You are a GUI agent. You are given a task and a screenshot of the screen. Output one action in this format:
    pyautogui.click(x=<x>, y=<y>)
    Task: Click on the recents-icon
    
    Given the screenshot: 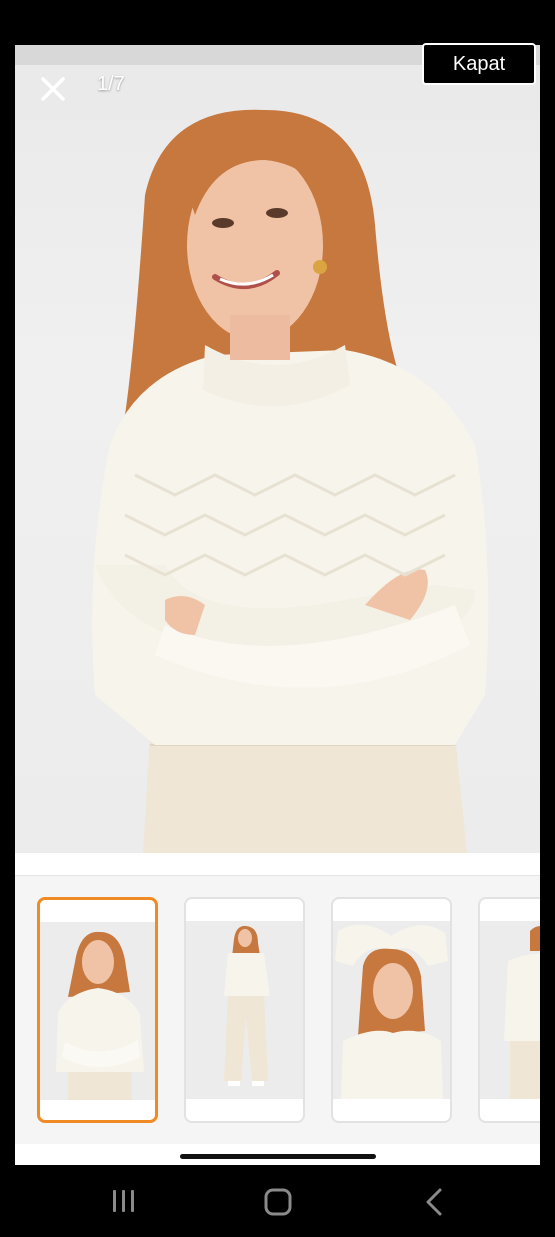 What is the action you would take?
    pyautogui.click(x=123, y=1201)
    